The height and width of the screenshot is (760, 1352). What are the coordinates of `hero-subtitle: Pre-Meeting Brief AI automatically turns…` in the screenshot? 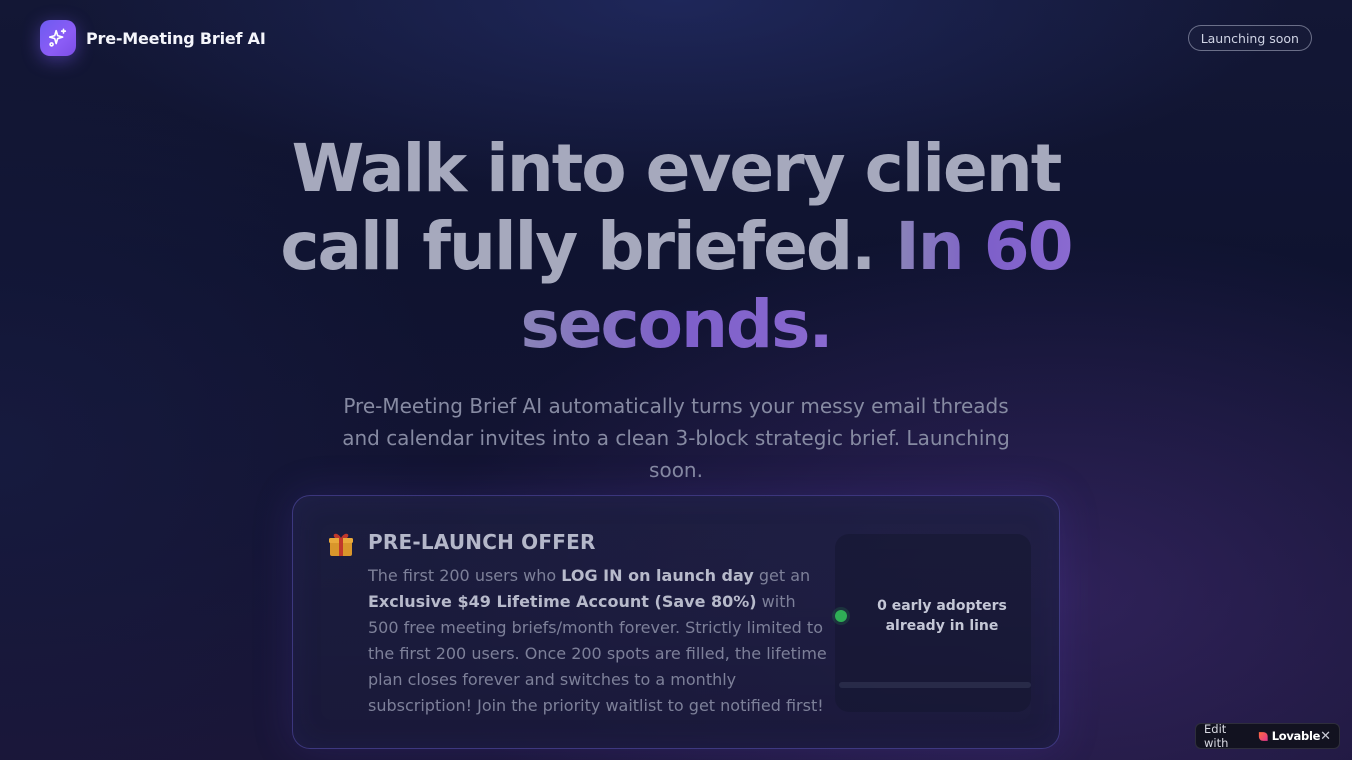 It's located at (676, 438).